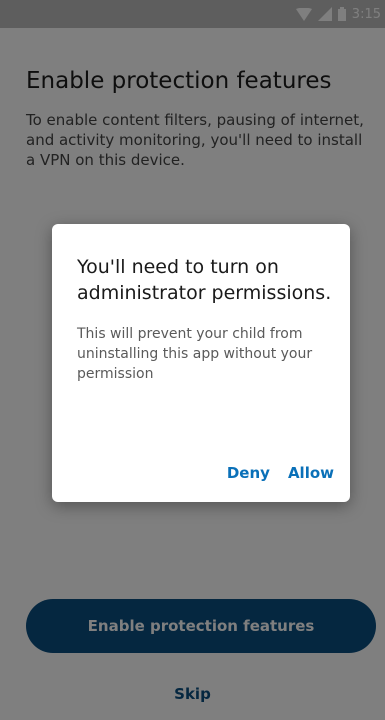  I want to click on allow-button: Allow, so click(311, 473).